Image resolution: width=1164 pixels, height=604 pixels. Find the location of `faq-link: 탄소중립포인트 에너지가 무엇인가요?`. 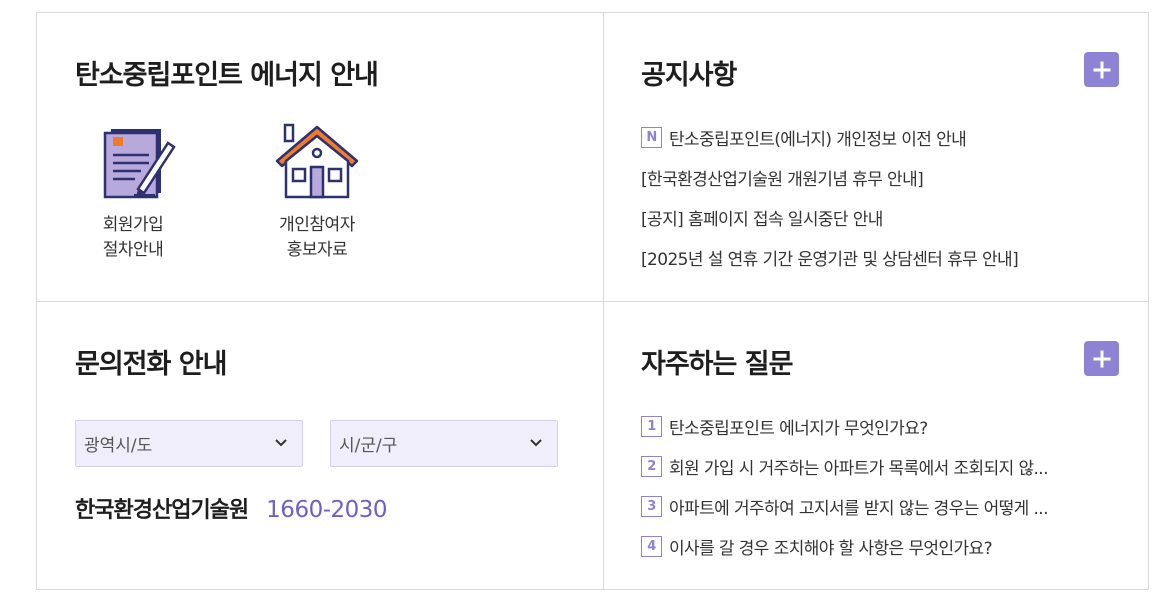

faq-link: 탄소중립포인트 에너지가 무엇인가요? is located at coordinates (798, 426).